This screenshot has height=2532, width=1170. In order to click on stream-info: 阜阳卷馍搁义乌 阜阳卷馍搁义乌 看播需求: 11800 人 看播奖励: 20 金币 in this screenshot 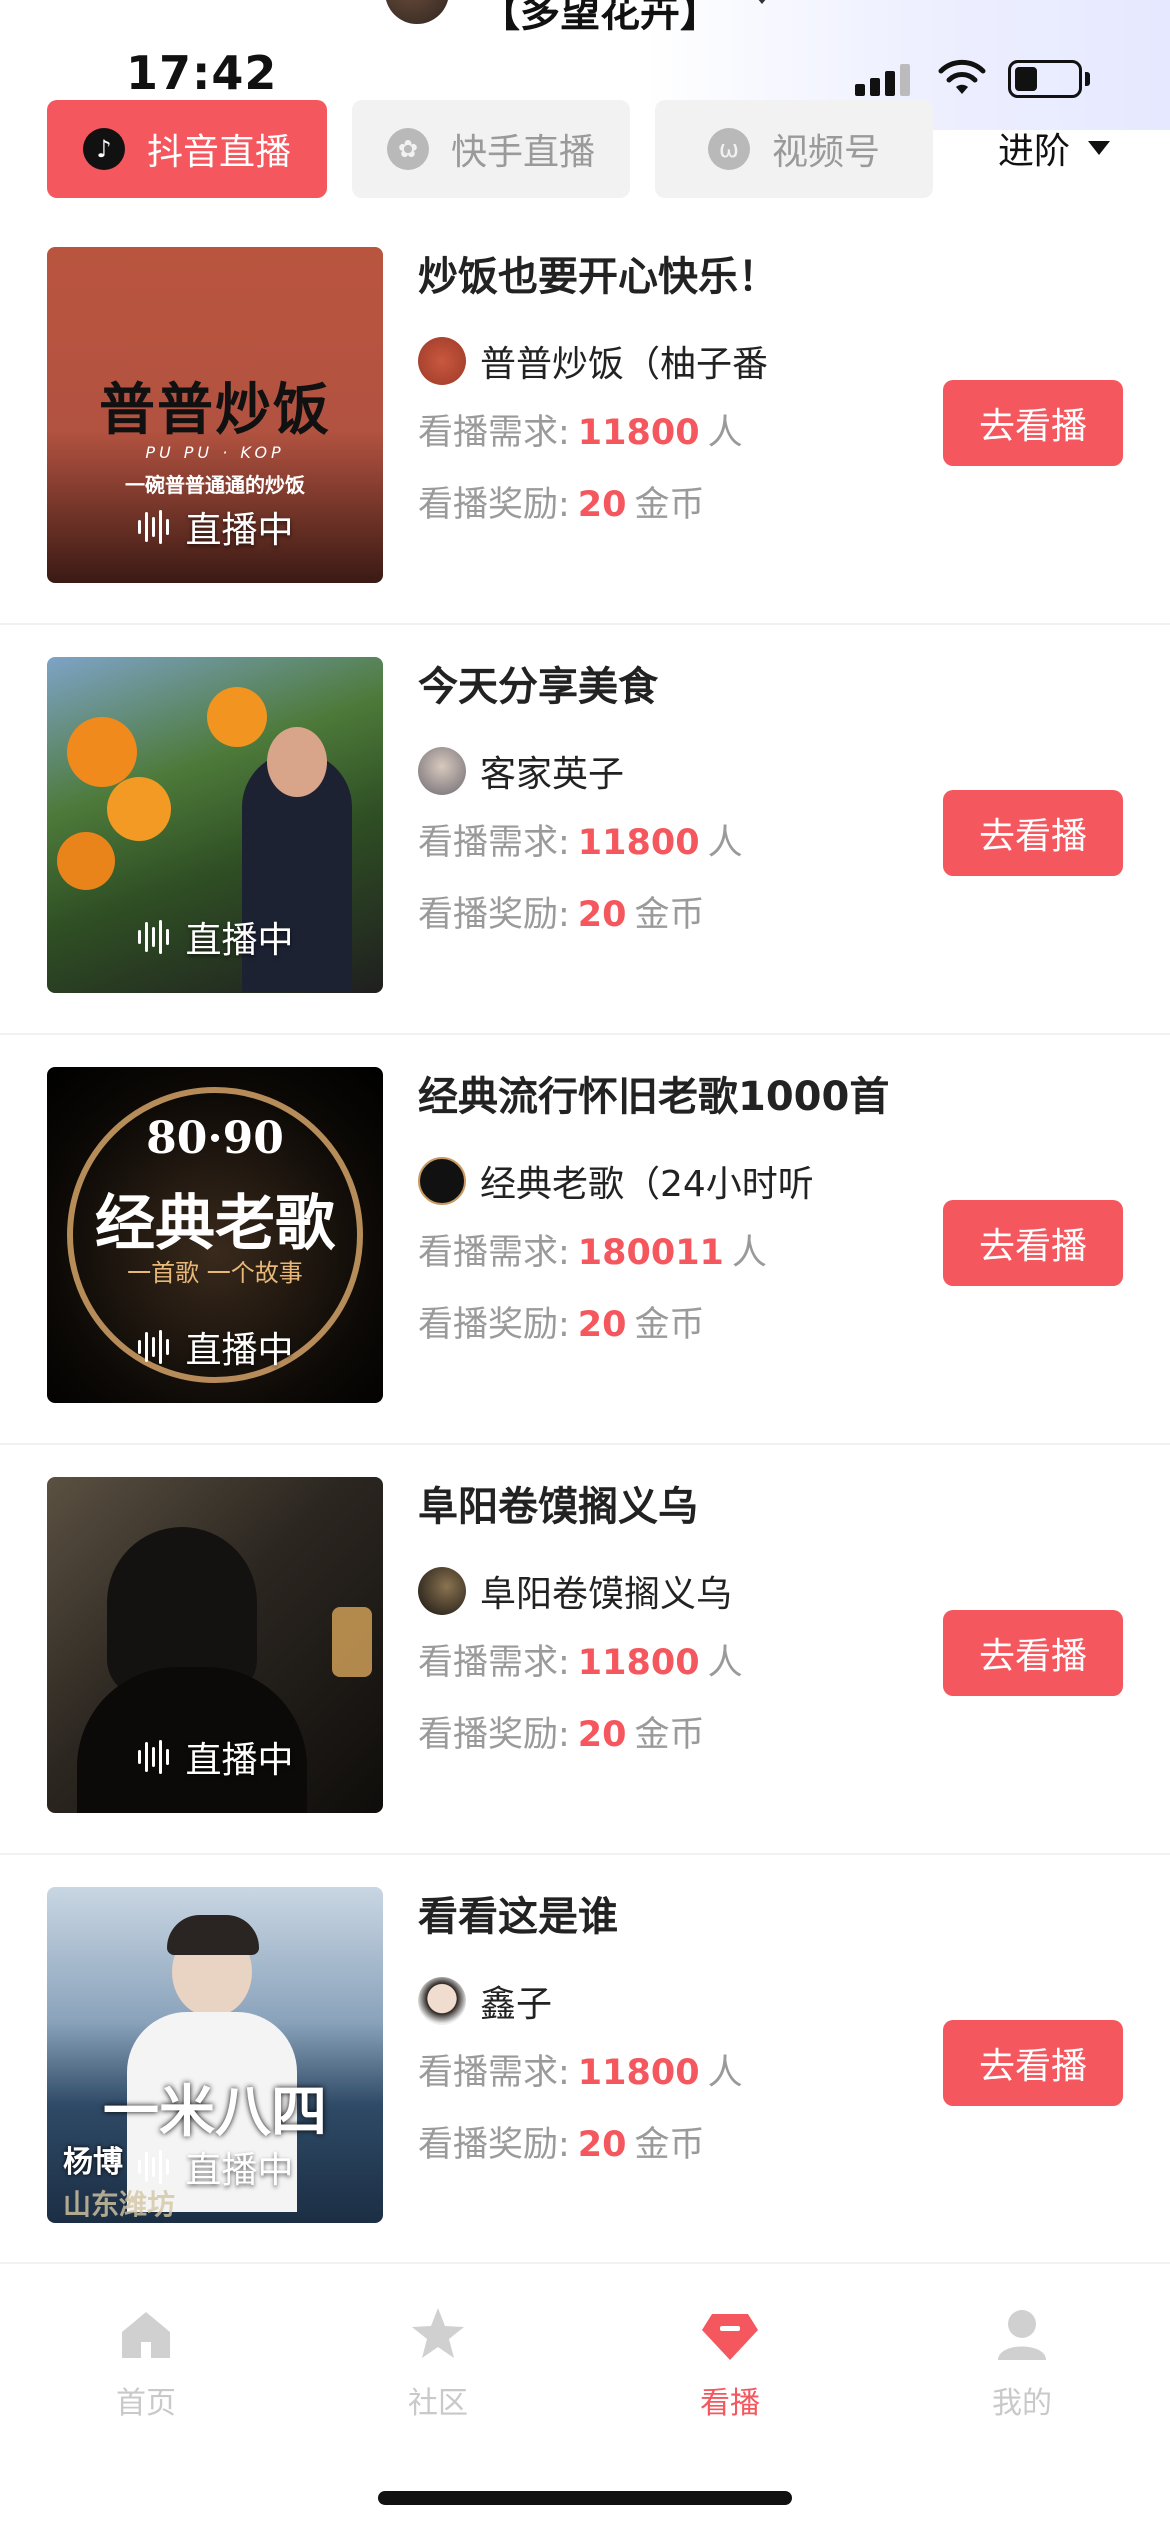, I will do `click(668, 1619)`.